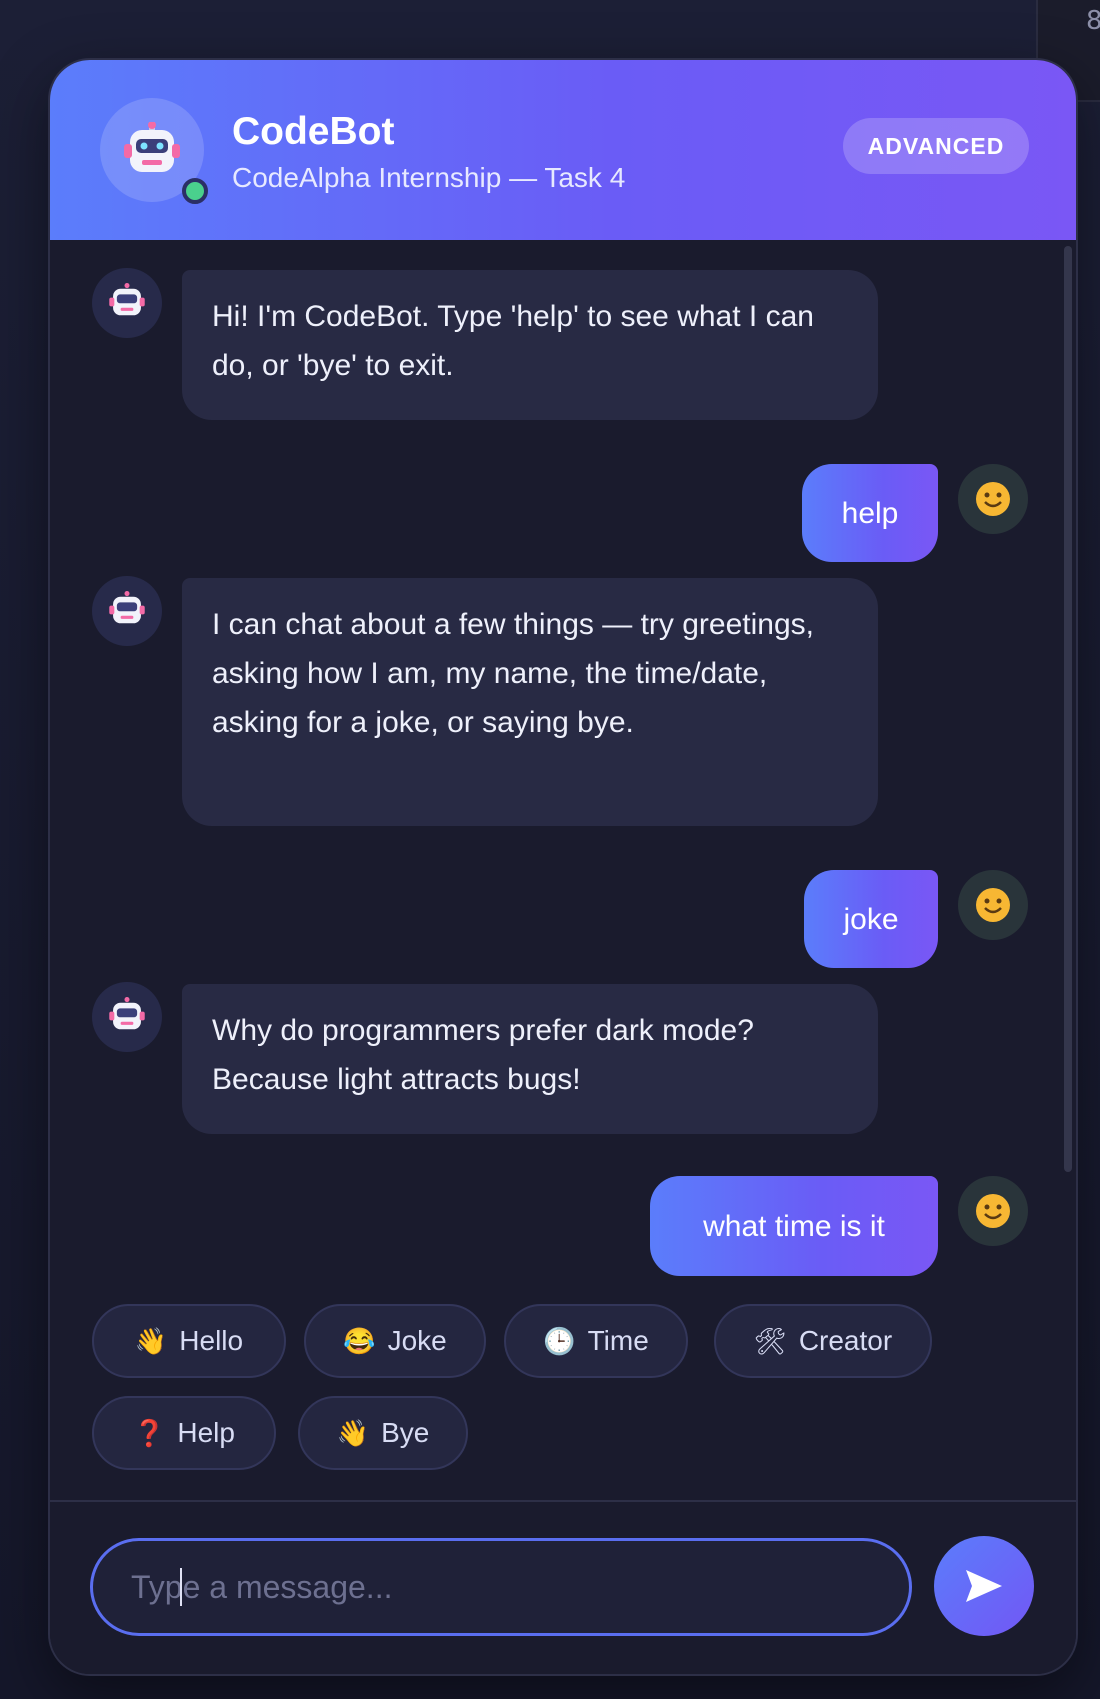 The width and height of the screenshot is (1100, 1699). I want to click on bot-subtitle: CodeAlpha Internship — Task 4, so click(429, 177).